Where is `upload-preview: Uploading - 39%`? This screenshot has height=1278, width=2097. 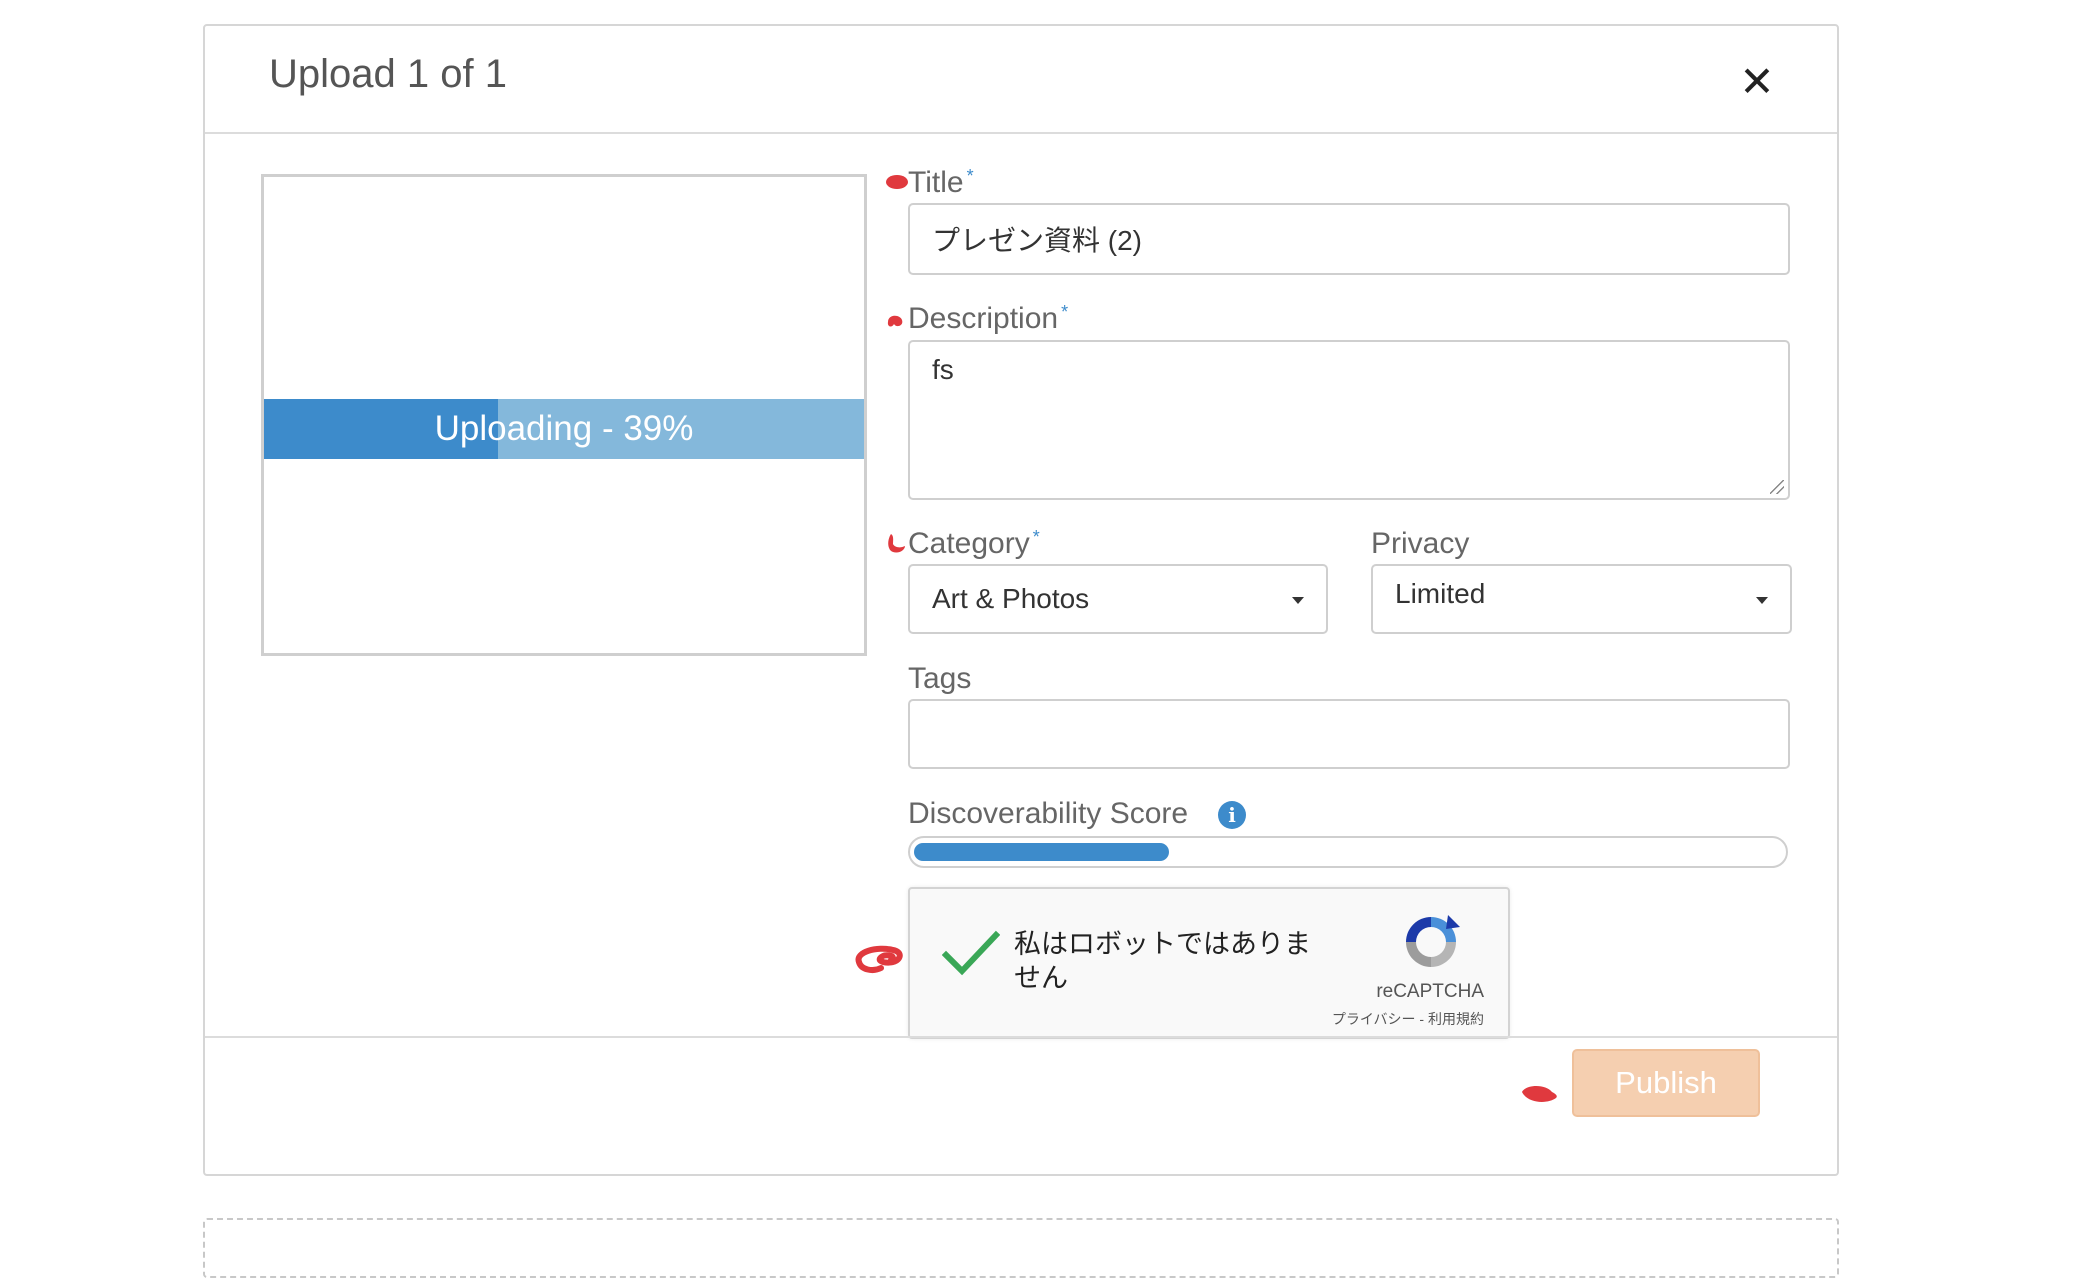
upload-preview: Uploading - 39% is located at coordinates (564, 415).